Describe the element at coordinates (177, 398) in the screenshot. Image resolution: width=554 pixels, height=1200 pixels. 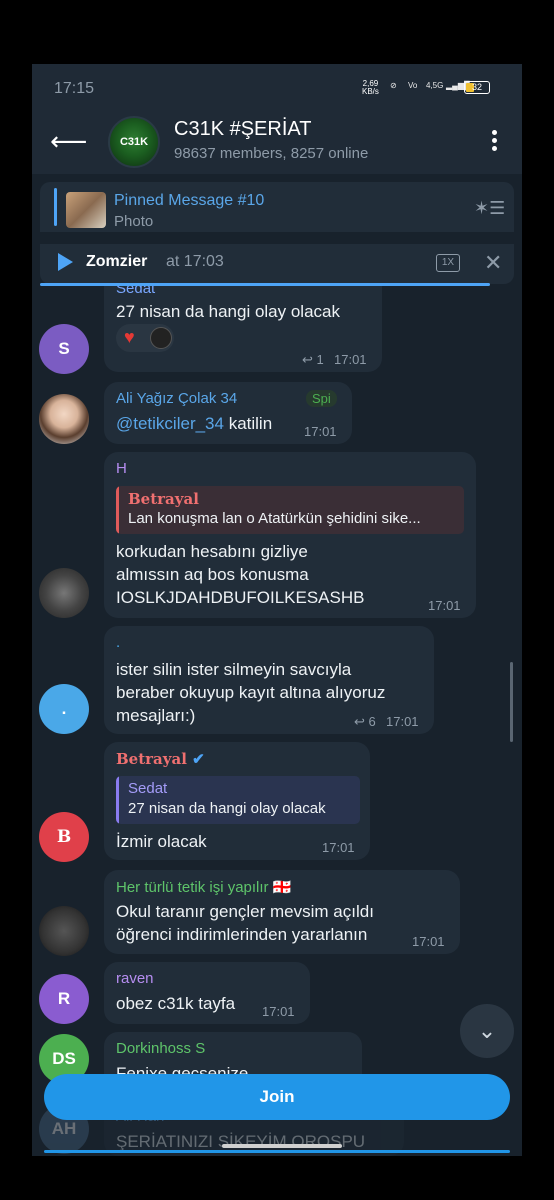
I see `sender-name: Ali Yağız Çolak 34` at that location.